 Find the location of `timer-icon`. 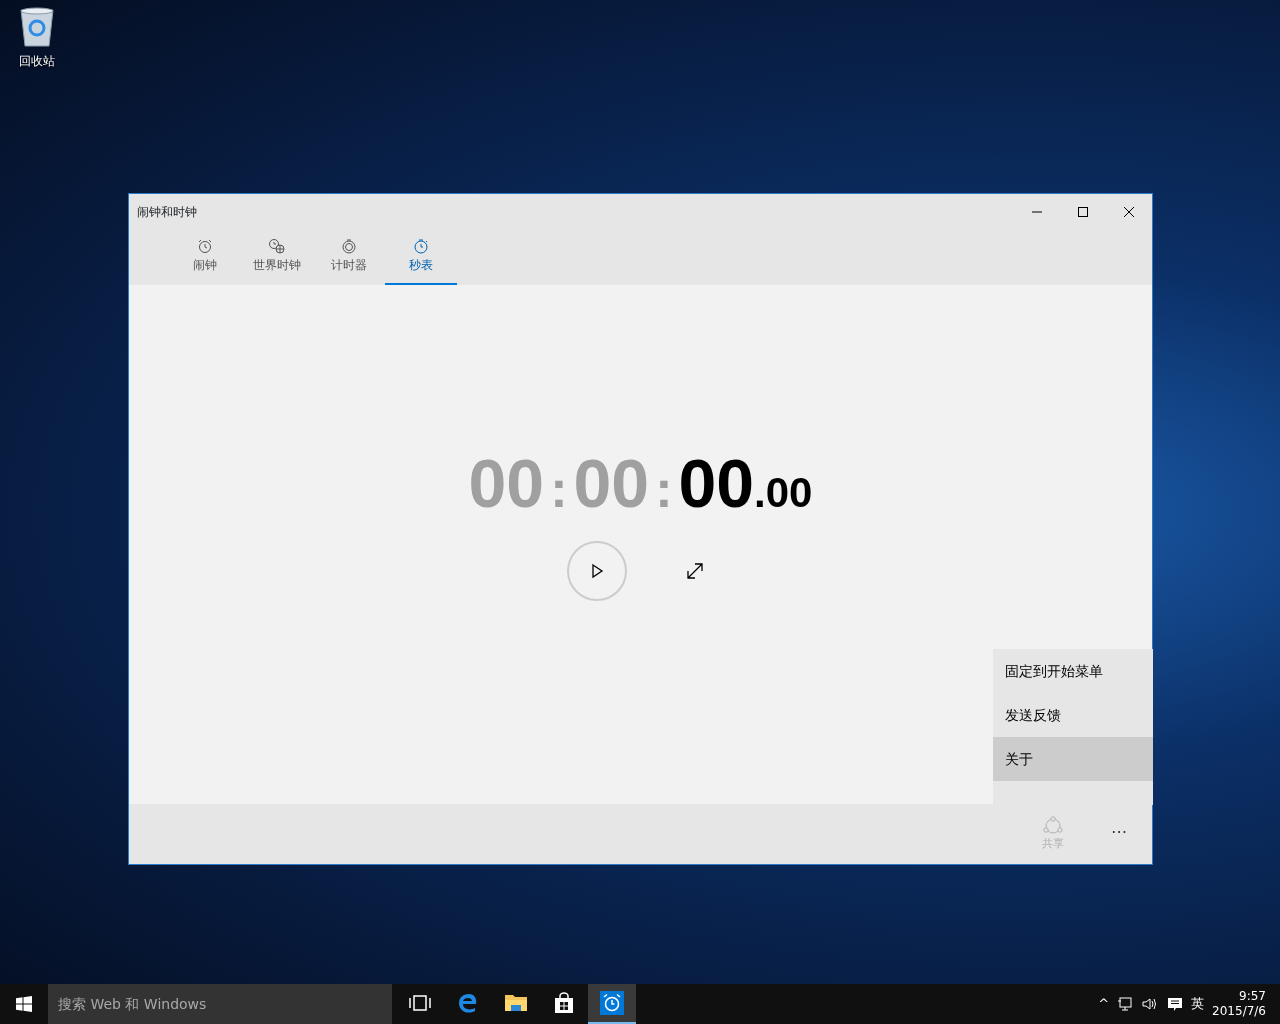

timer-icon is located at coordinates (349, 246).